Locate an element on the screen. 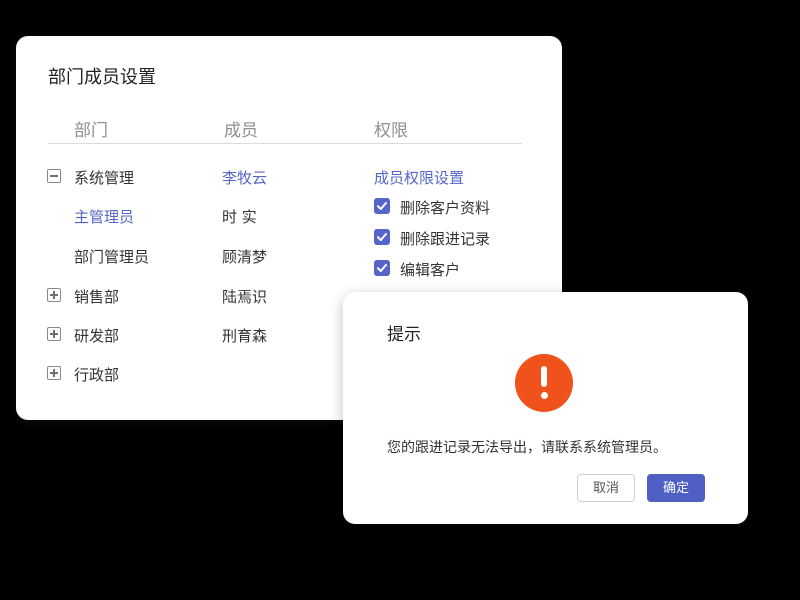 This screenshot has height=600, width=800. cancel-button: 取消 is located at coordinates (606, 488).